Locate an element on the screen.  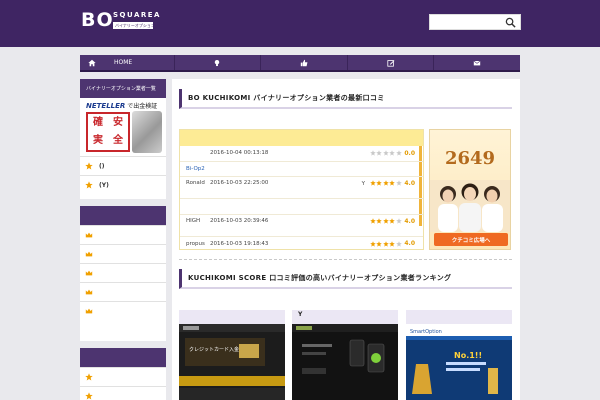
nav-ranking is located at coordinates (304, 62).